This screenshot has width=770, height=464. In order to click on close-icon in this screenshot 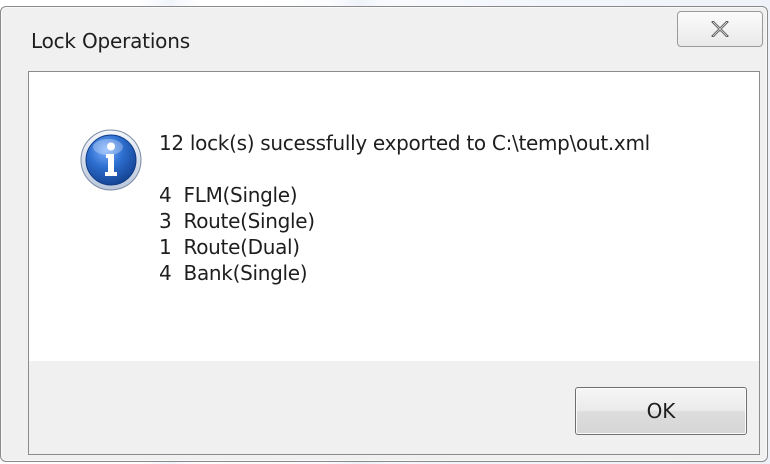, I will do `click(720, 29)`.